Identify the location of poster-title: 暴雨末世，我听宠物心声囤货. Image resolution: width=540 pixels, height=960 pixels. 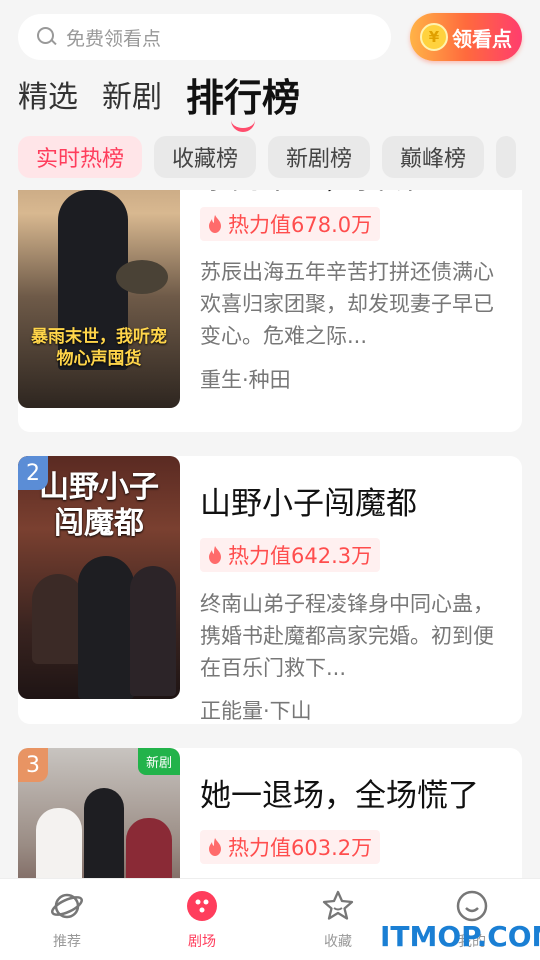
(99, 348).